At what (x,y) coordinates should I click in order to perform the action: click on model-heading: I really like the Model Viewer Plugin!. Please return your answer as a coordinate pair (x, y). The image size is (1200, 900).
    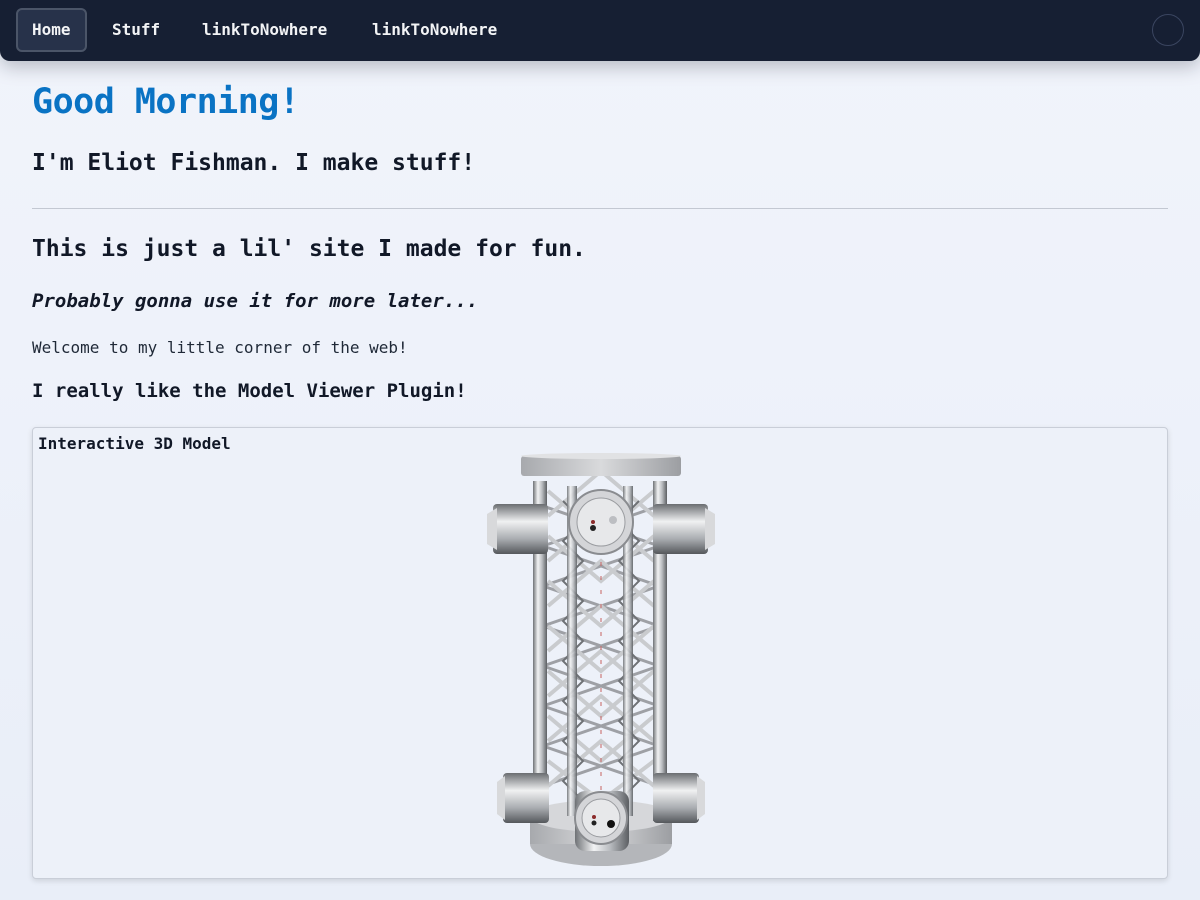
    Looking at the image, I should click on (249, 391).